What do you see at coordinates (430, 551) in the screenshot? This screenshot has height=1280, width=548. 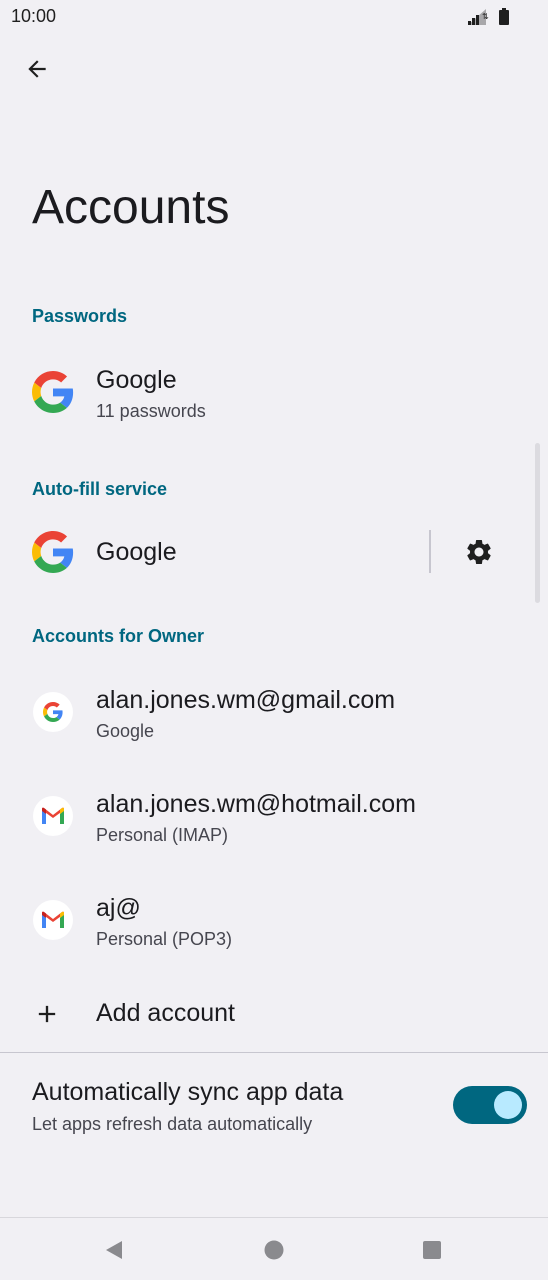 I see `vertical-divider` at bounding box center [430, 551].